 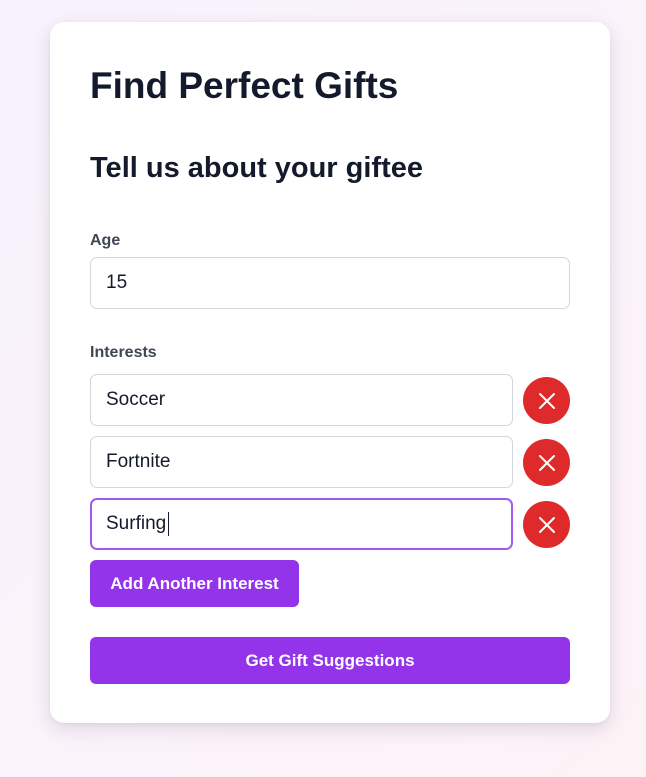 I want to click on section-title: Tell us about your giftee, so click(x=256, y=168).